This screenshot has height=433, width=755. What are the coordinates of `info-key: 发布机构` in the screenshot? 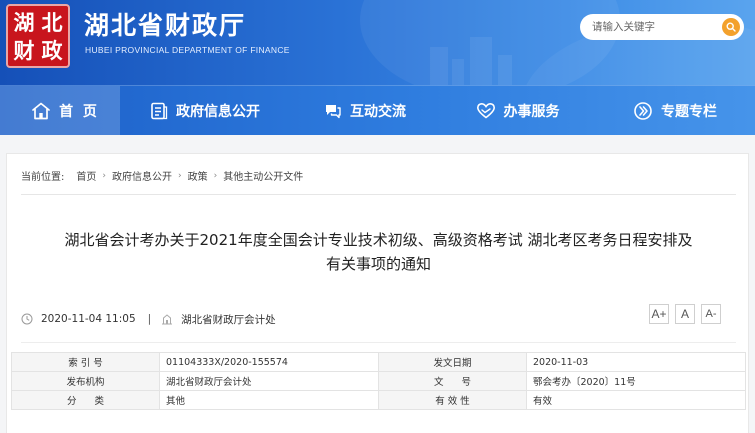 It's located at (85, 381).